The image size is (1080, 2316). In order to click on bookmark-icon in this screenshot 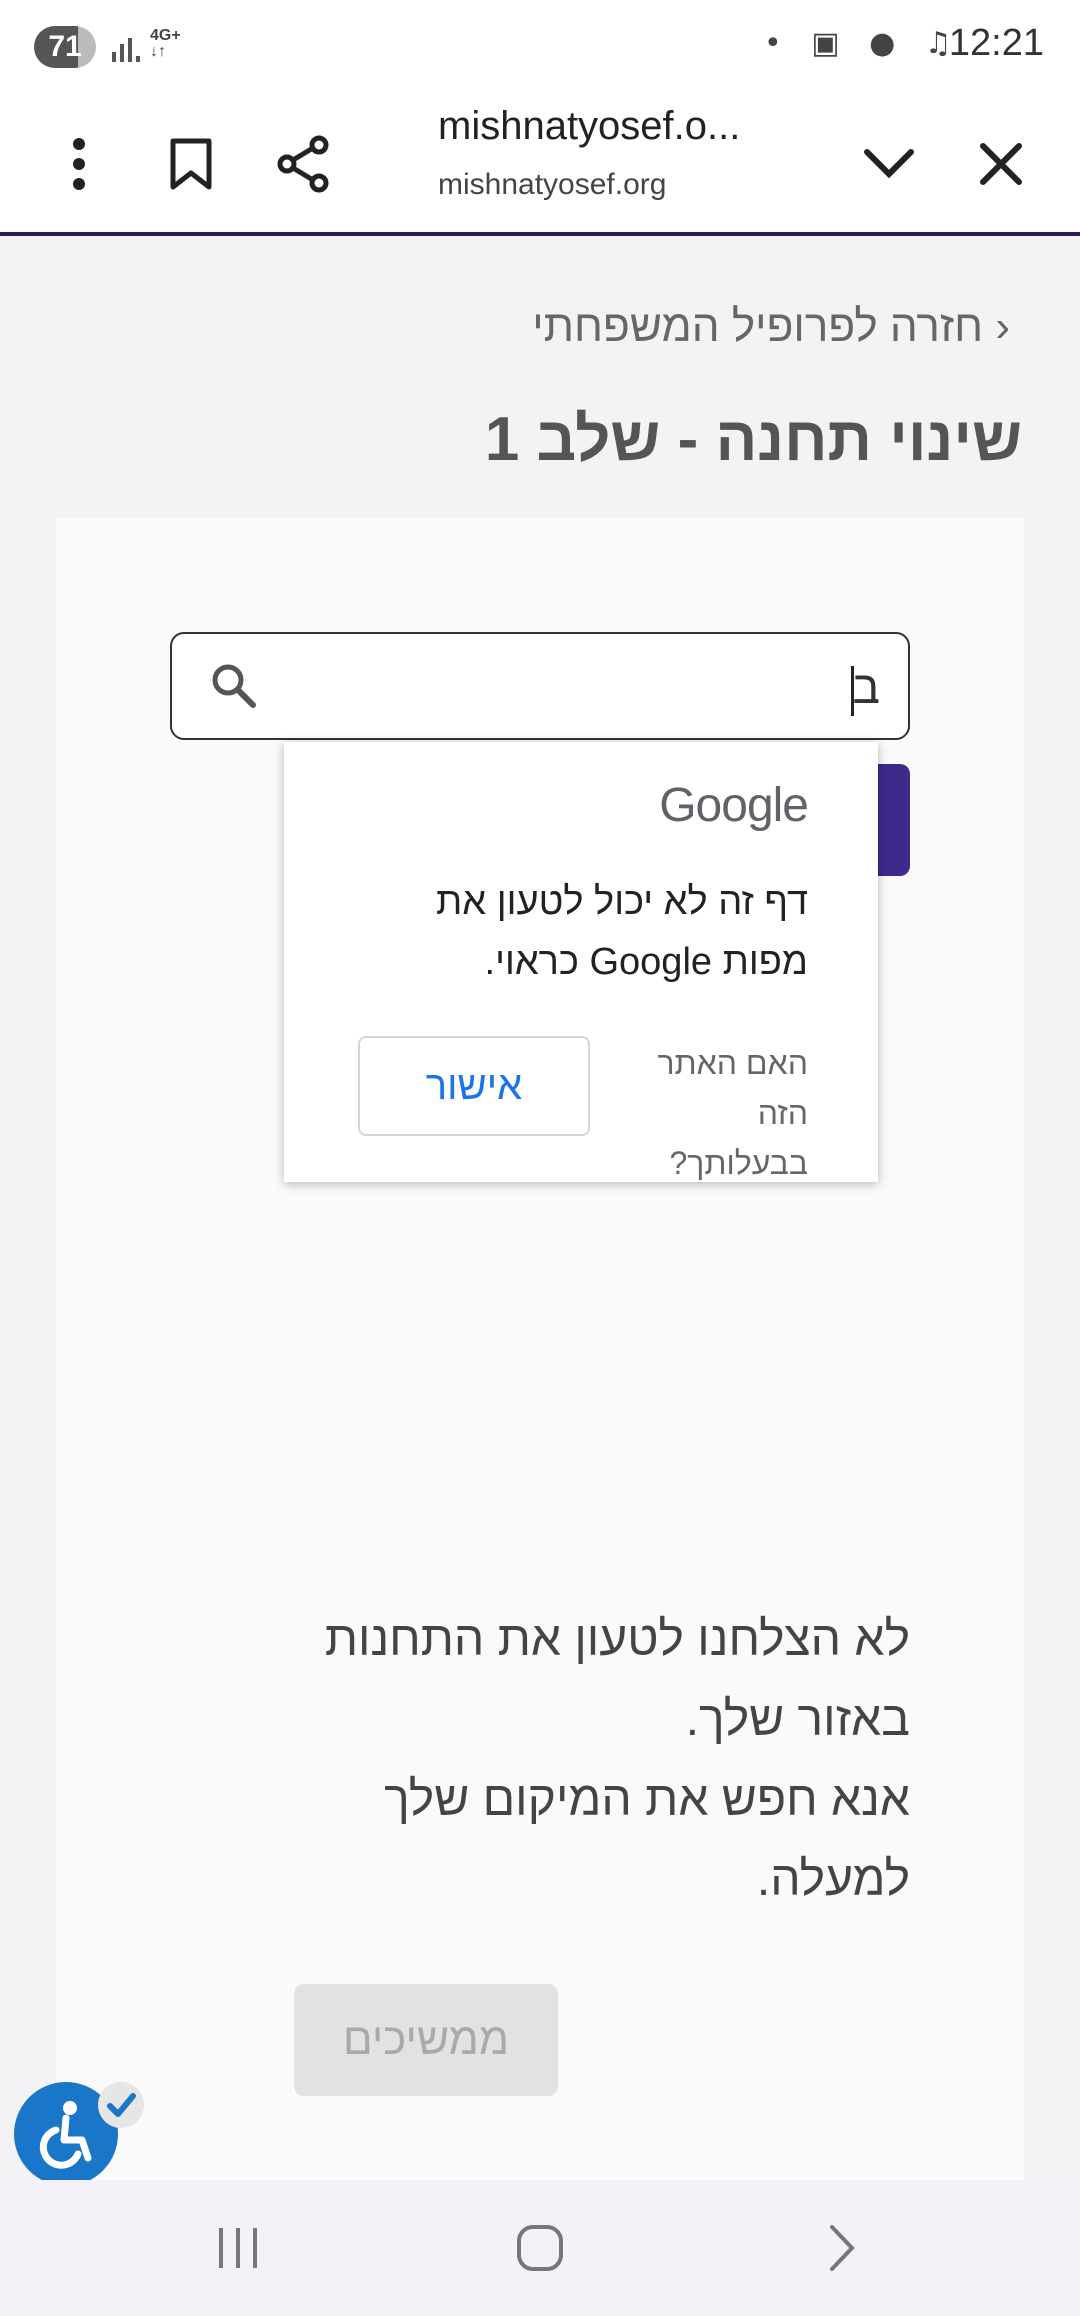, I will do `click(191, 164)`.